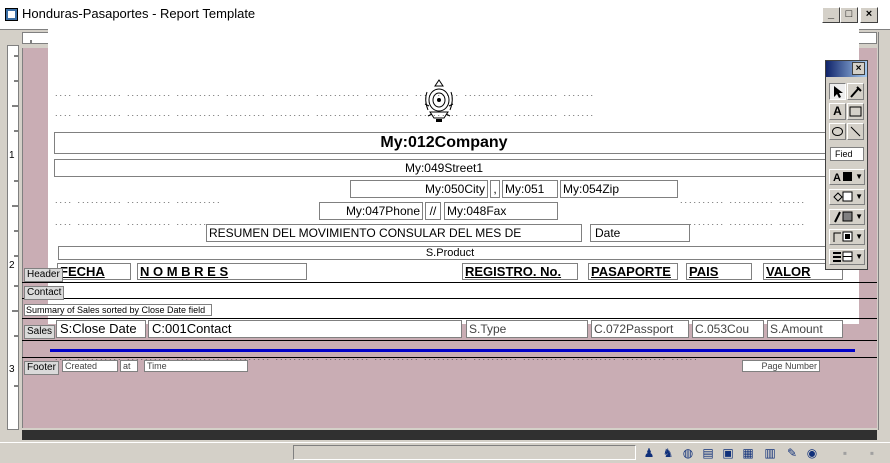 Image resolution: width=890 pixels, height=463 pixels. What do you see at coordinates (101, 329) in the screenshot?
I see `close-date-field: S:Close Date` at bounding box center [101, 329].